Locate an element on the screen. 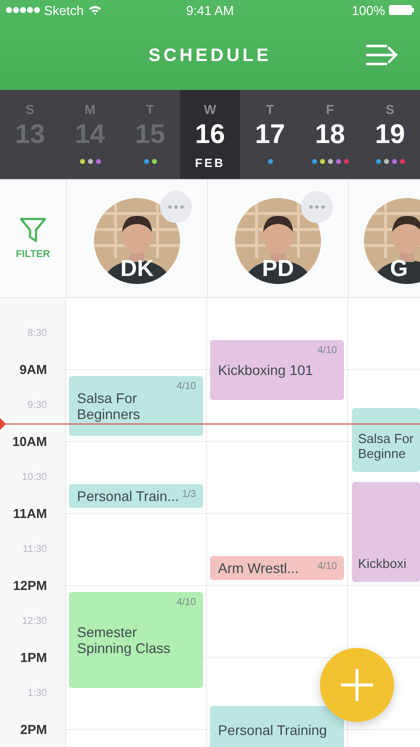 The height and width of the screenshot is (747, 420). battery-icon is located at coordinates (401, 10).